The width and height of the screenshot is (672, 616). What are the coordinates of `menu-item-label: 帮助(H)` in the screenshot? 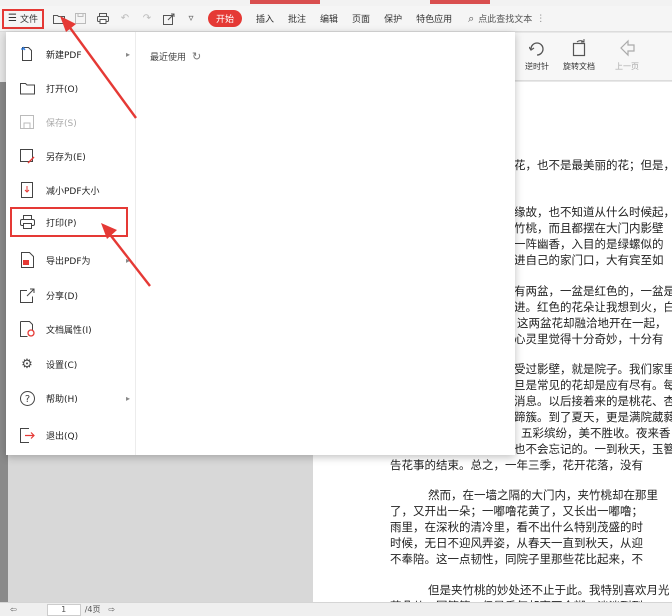 It's located at (62, 399).